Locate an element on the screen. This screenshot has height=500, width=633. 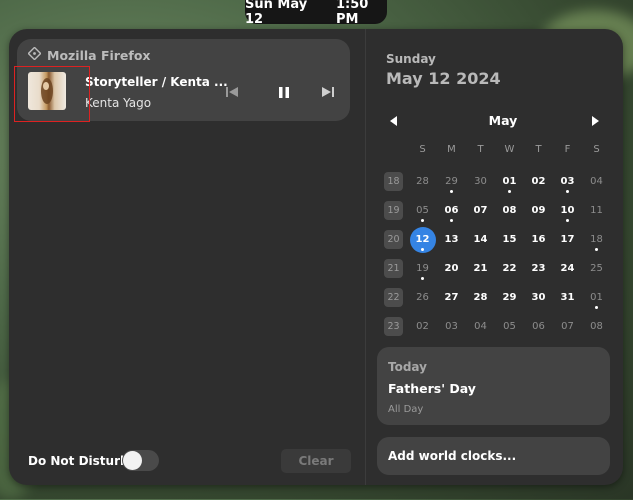
calendar-day: 25 is located at coordinates (596, 268).